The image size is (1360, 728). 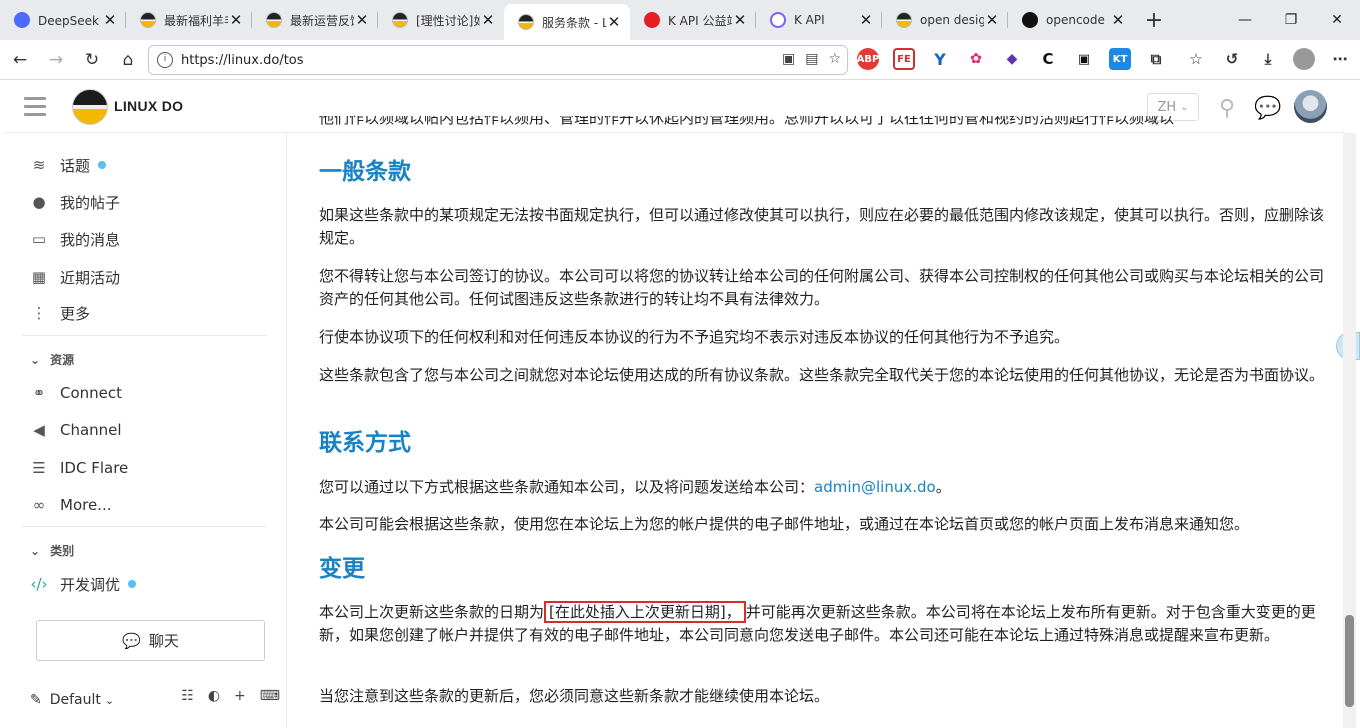 I want to click on extension-puzzle-color-icon: ✿, so click(x=976, y=59).